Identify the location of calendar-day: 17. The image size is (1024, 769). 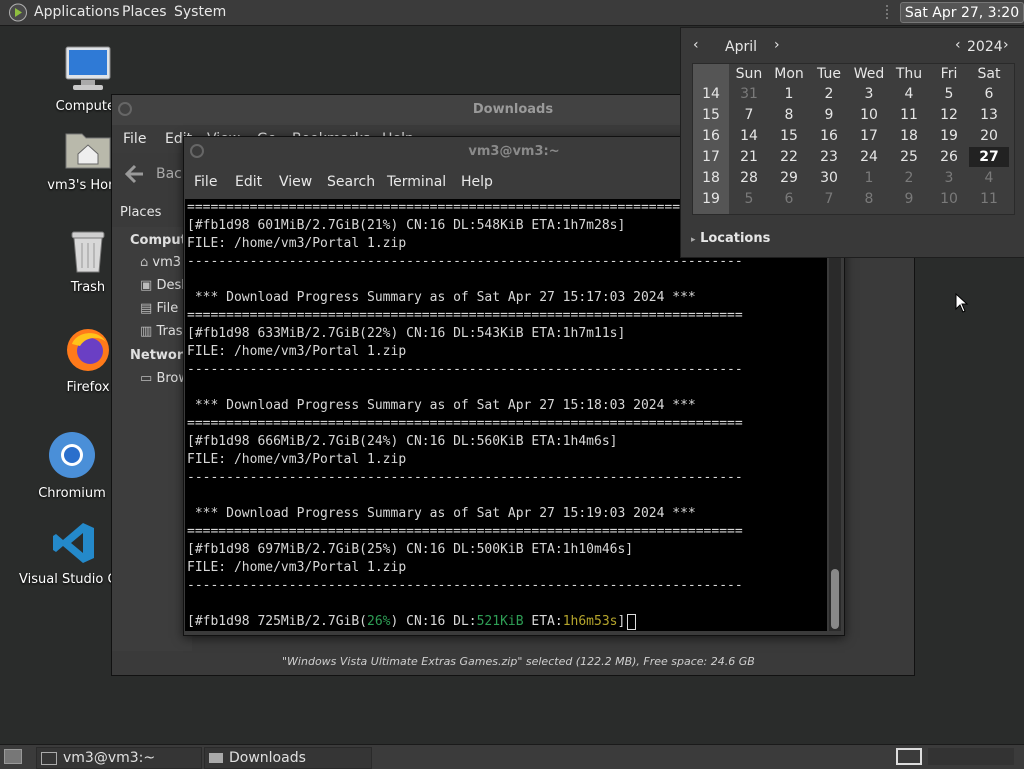
(869, 136).